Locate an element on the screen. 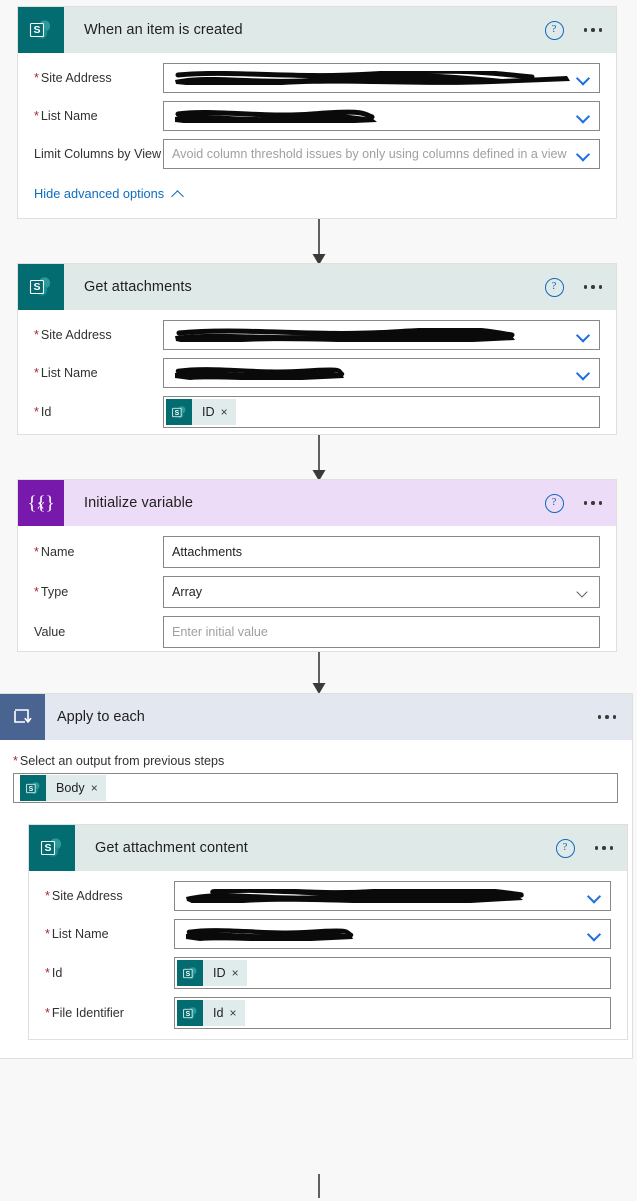 This screenshot has width=637, height=1201. variable-value-input: Enter initial value is located at coordinates (381, 632).